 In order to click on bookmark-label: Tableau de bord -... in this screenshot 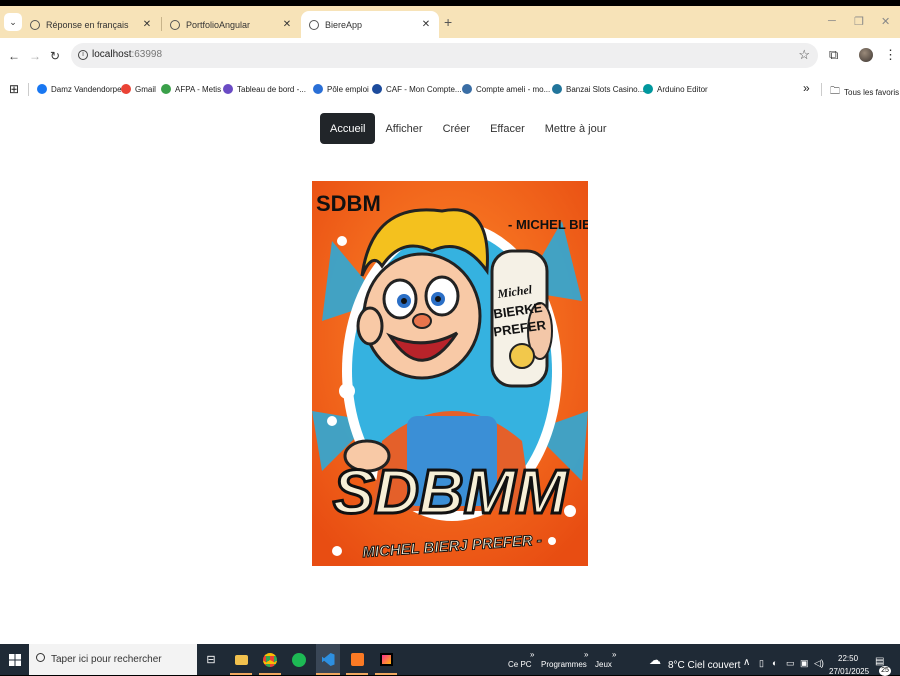, I will do `click(271, 89)`.